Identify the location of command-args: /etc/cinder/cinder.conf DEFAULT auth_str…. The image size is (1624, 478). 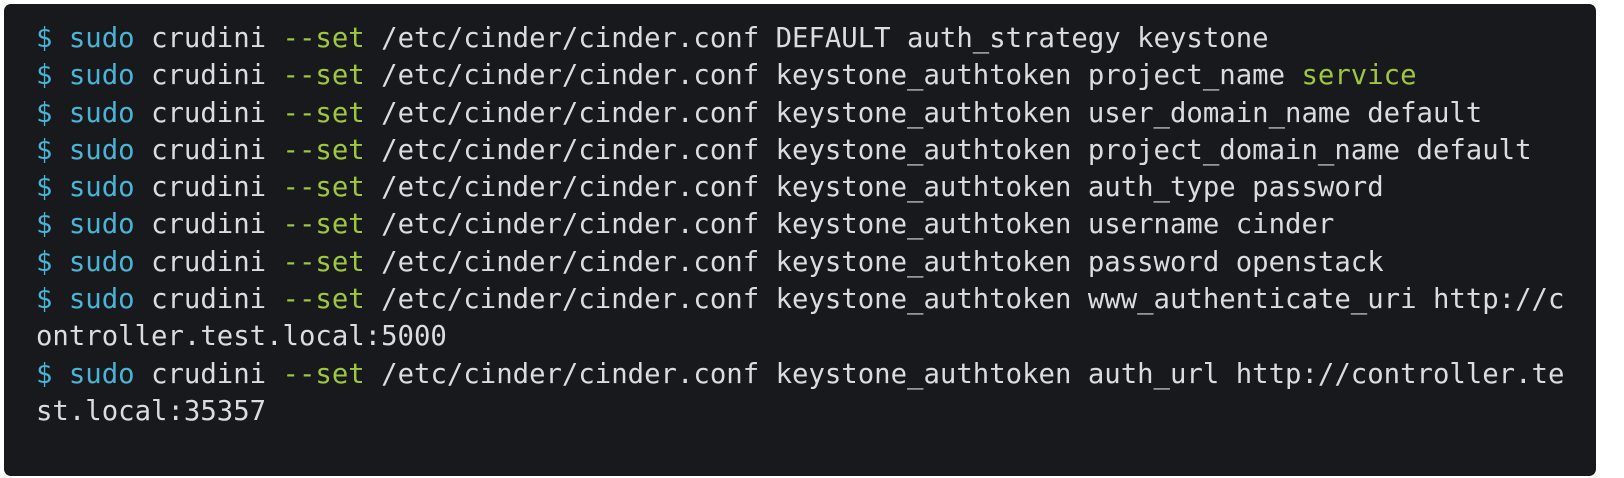
(825, 38).